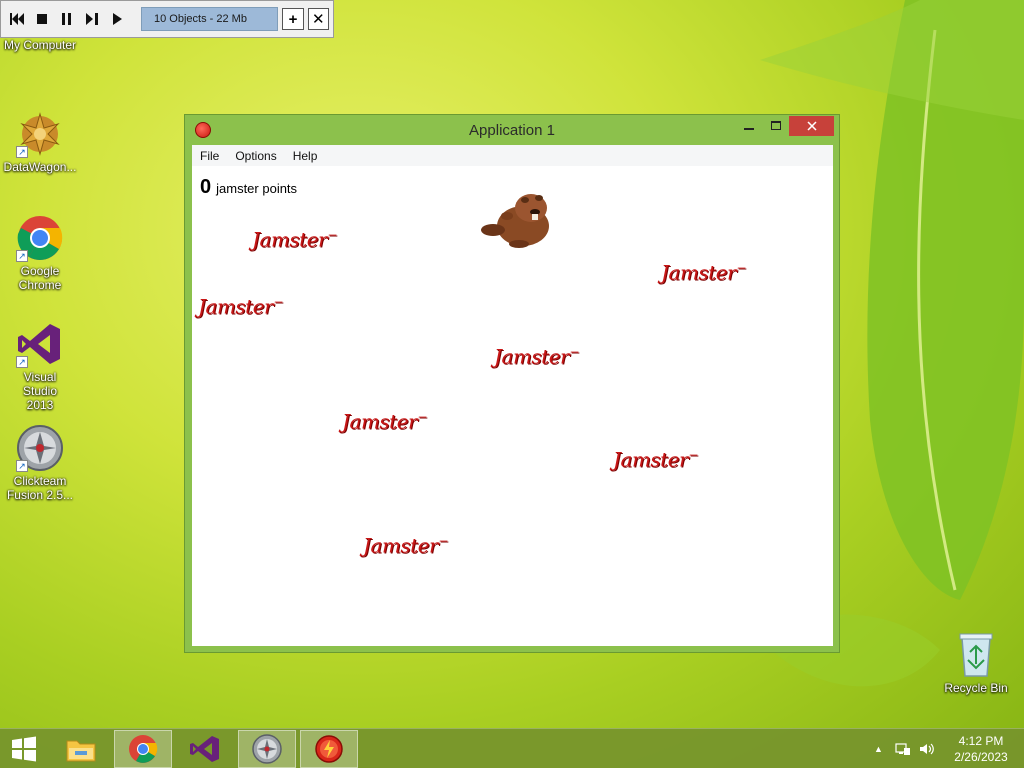  I want to click on app-icon, so click(329, 749).